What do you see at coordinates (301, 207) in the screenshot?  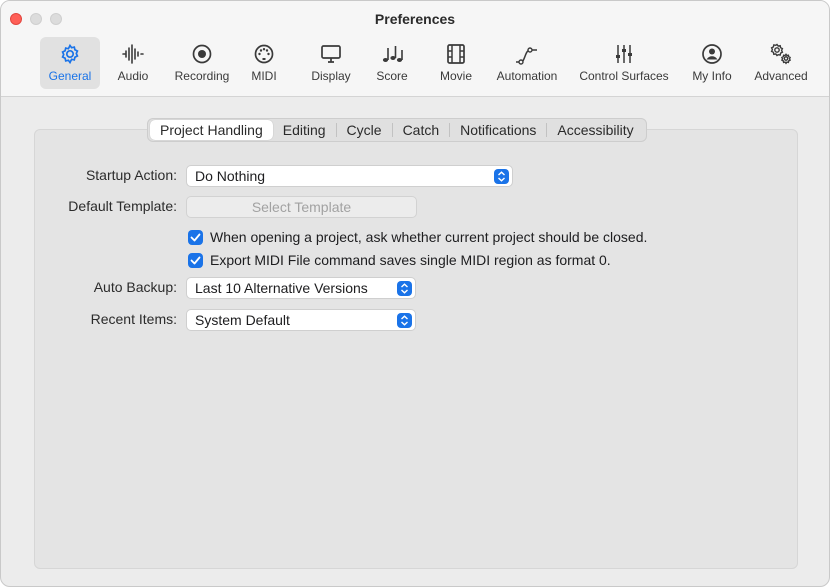 I see `select-template-button: Select Template` at bounding box center [301, 207].